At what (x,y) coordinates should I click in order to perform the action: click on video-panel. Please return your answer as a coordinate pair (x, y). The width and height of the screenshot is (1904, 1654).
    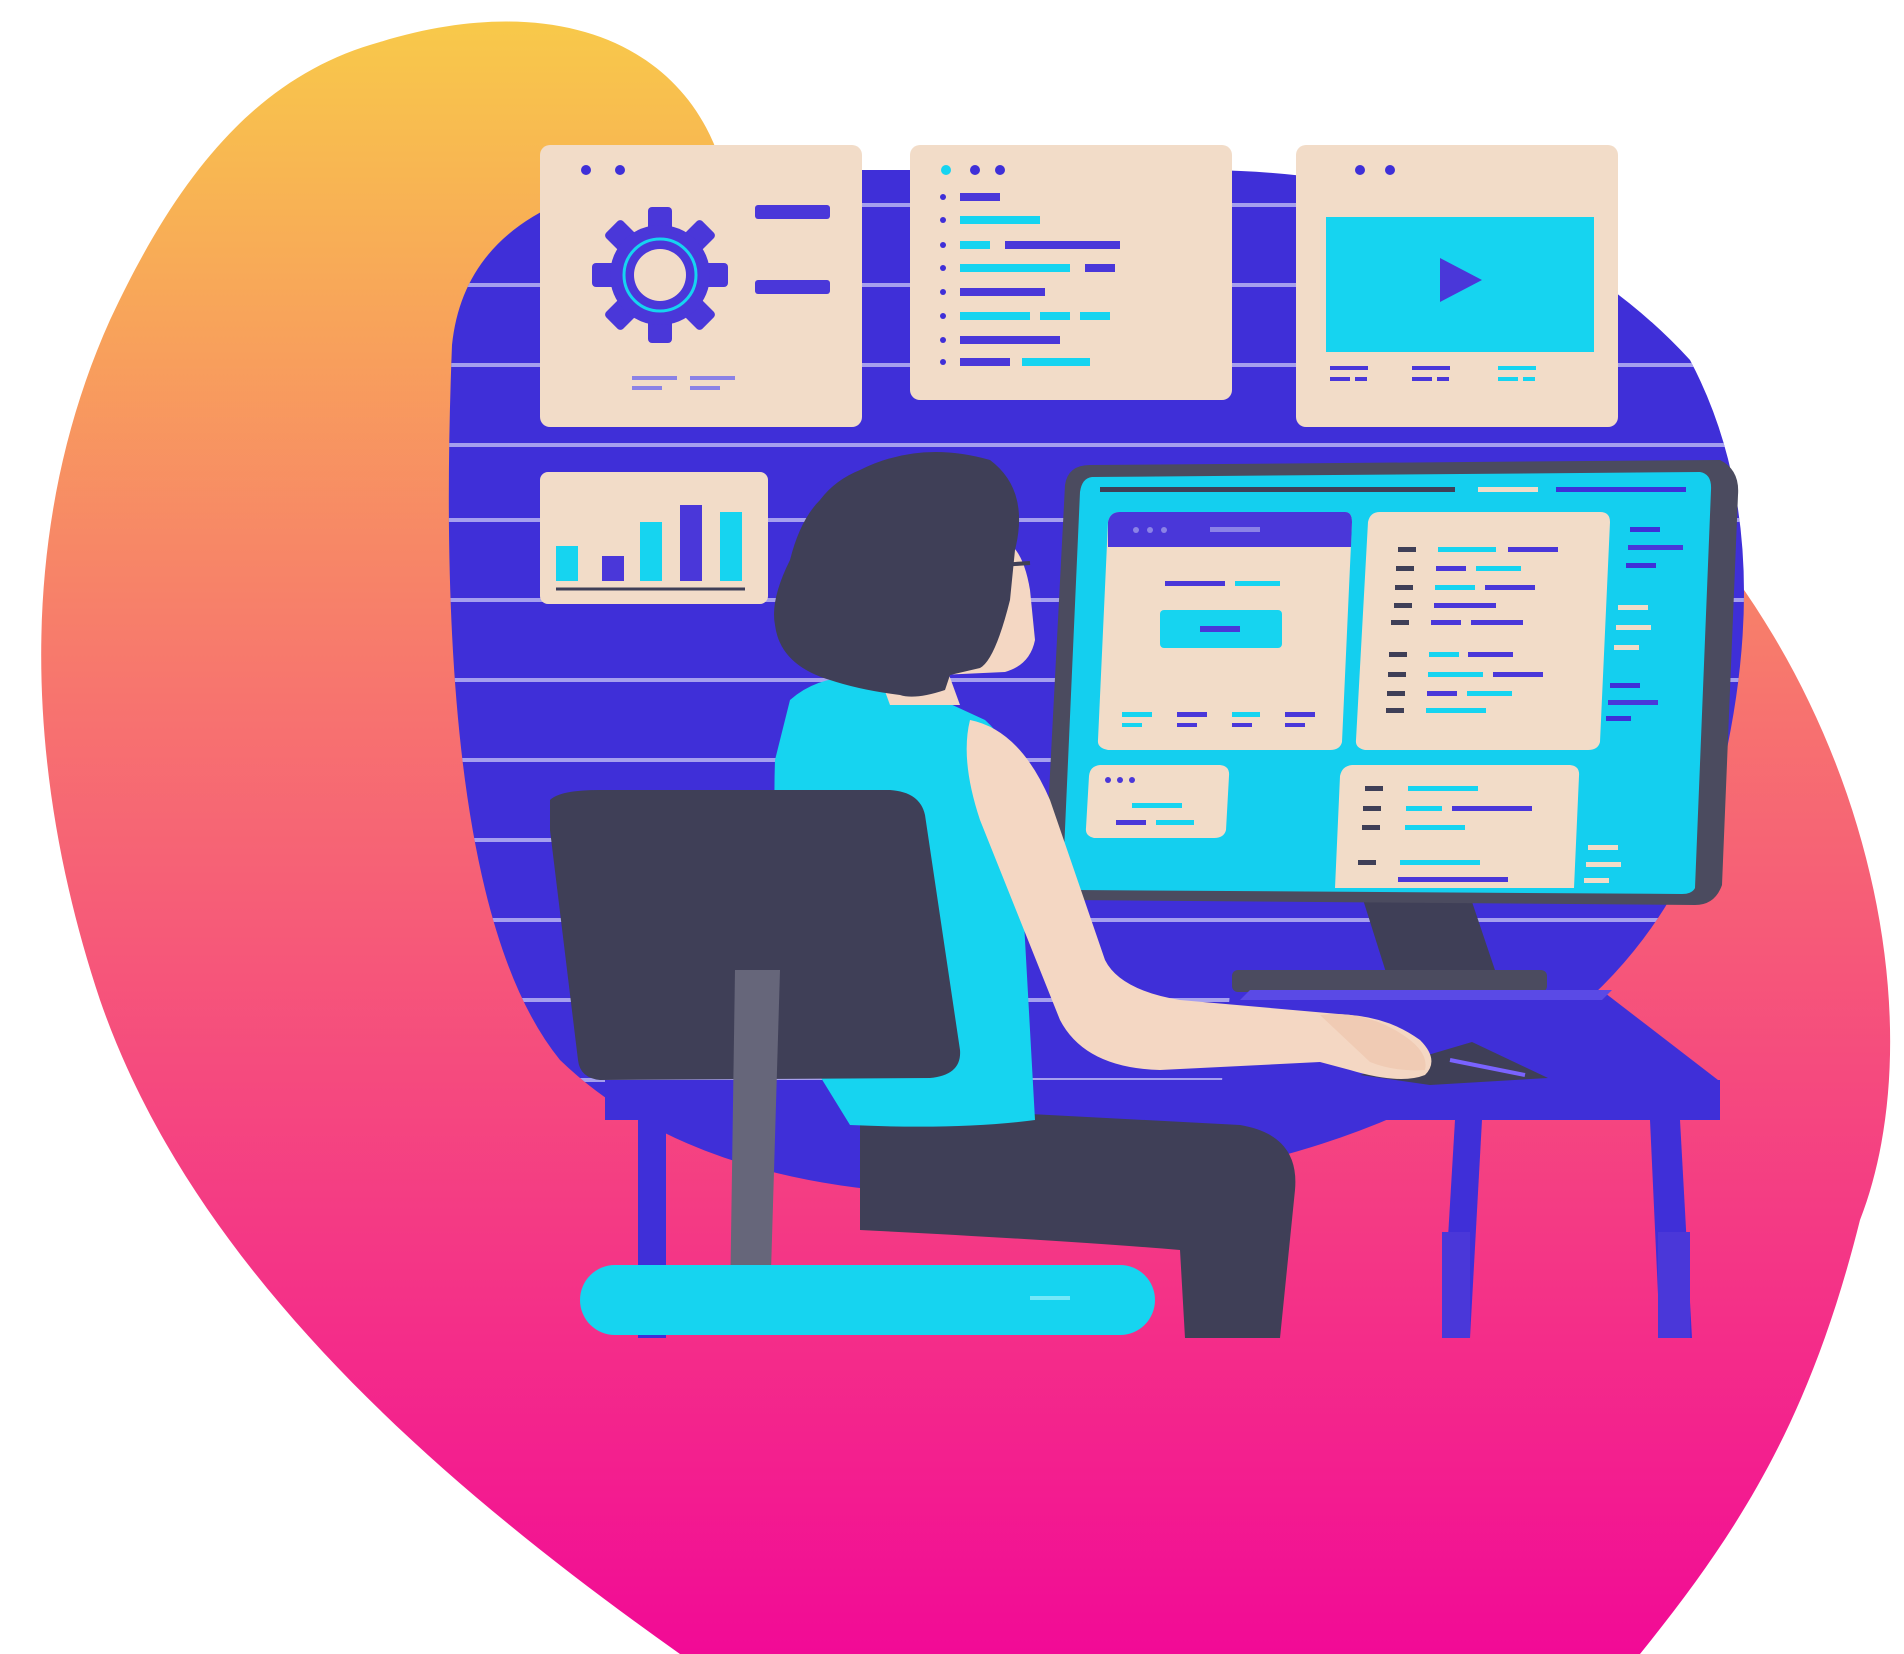
    Looking at the image, I should click on (1457, 286).